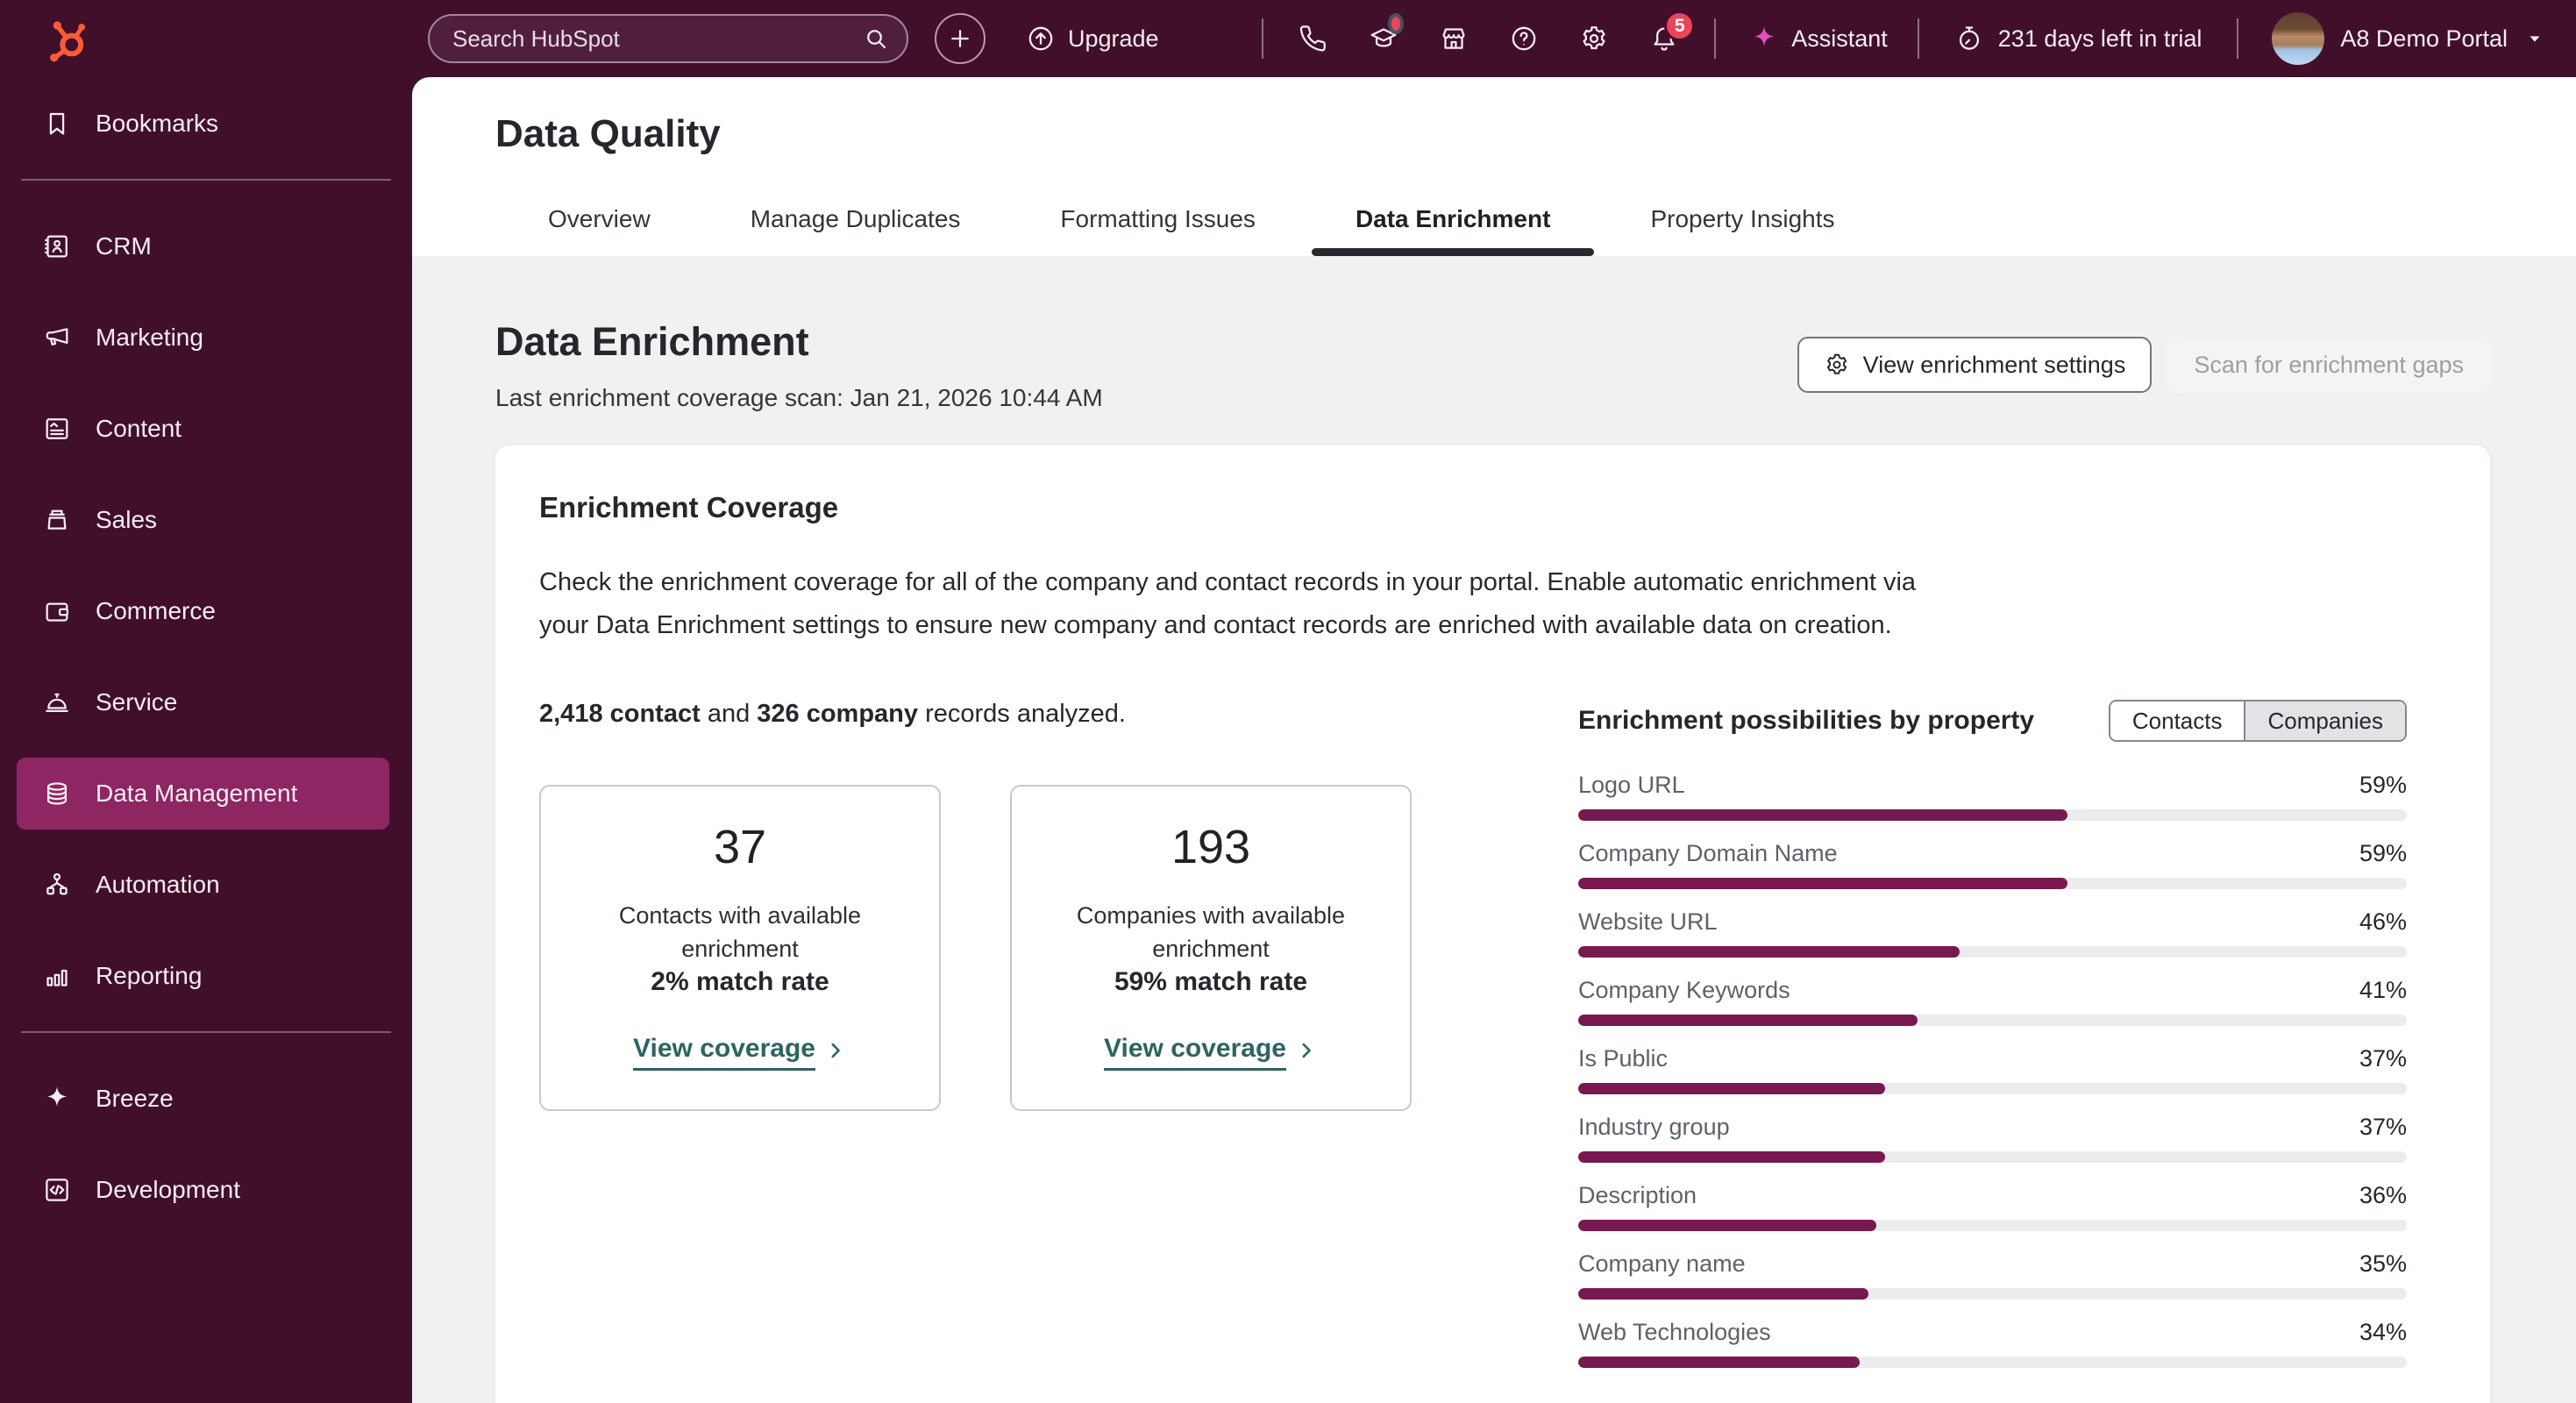 The width and height of the screenshot is (2576, 1403). What do you see at coordinates (57, 611) in the screenshot?
I see `wallet-icon` at bounding box center [57, 611].